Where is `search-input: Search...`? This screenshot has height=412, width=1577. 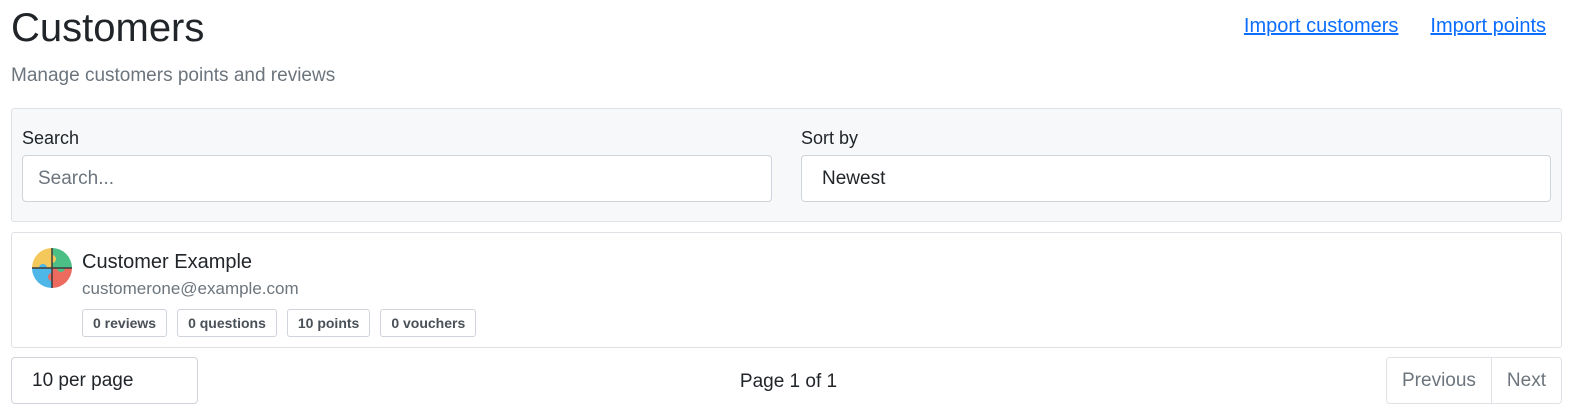
search-input: Search... is located at coordinates (397, 178).